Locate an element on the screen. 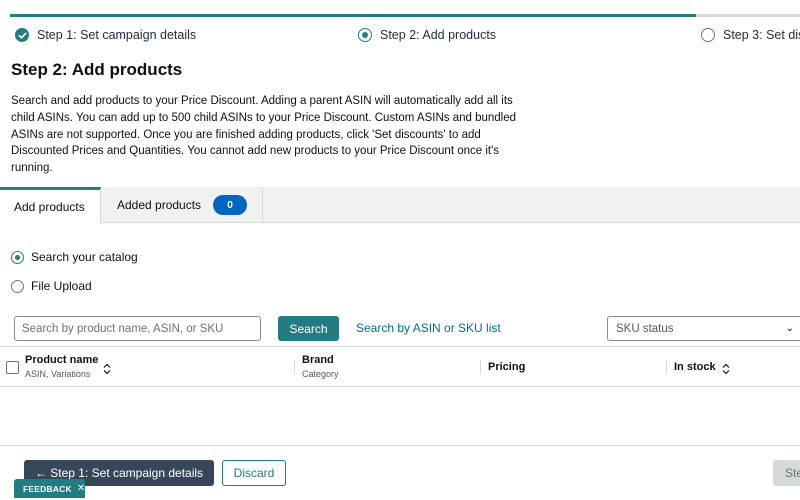 Image resolution: width=800 pixels, height=500 pixels. feedback-tab: FEEDBACK ✕ is located at coordinates (49, 488).